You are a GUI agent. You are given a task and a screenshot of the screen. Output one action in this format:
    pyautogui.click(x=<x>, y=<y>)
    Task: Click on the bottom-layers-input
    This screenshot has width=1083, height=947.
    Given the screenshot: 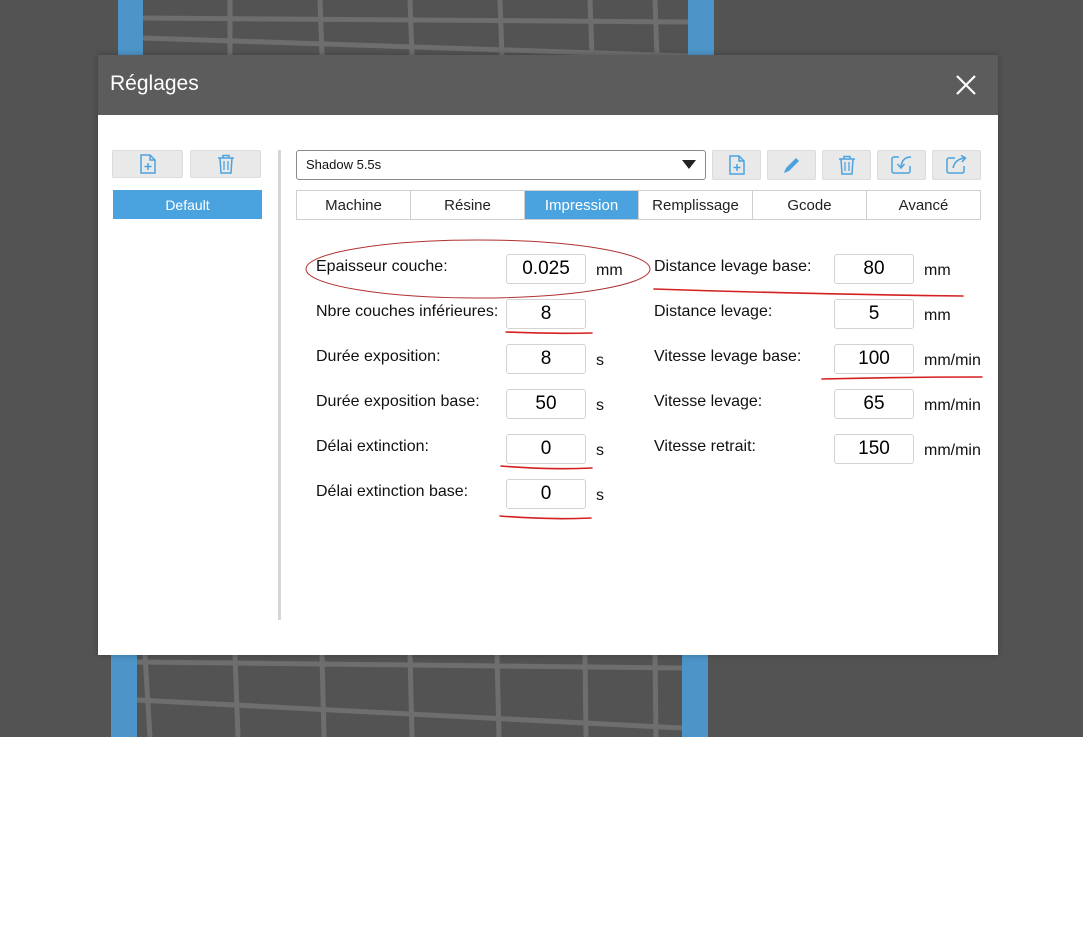 What is the action you would take?
    pyautogui.click(x=546, y=314)
    